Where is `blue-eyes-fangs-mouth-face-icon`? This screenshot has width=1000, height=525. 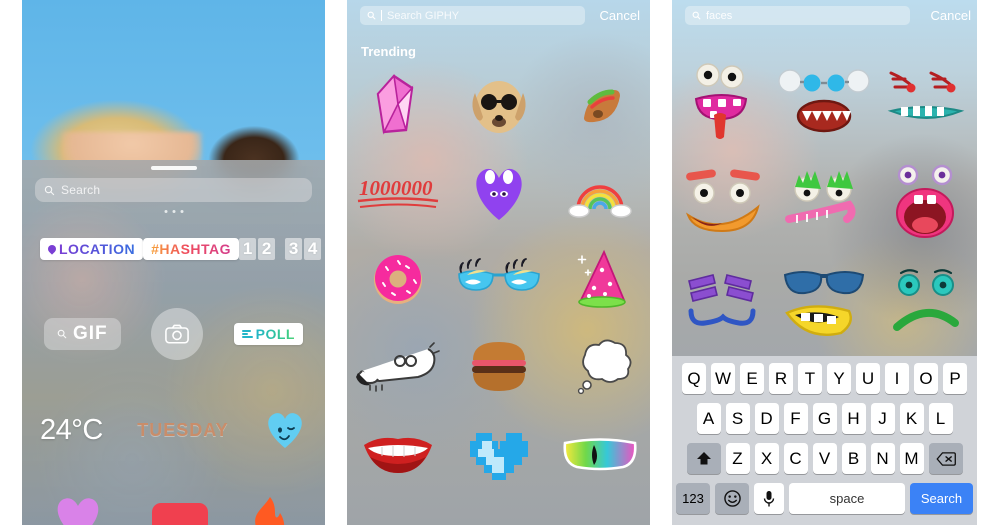 blue-eyes-fangs-mouth-face-icon is located at coordinates (824, 101).